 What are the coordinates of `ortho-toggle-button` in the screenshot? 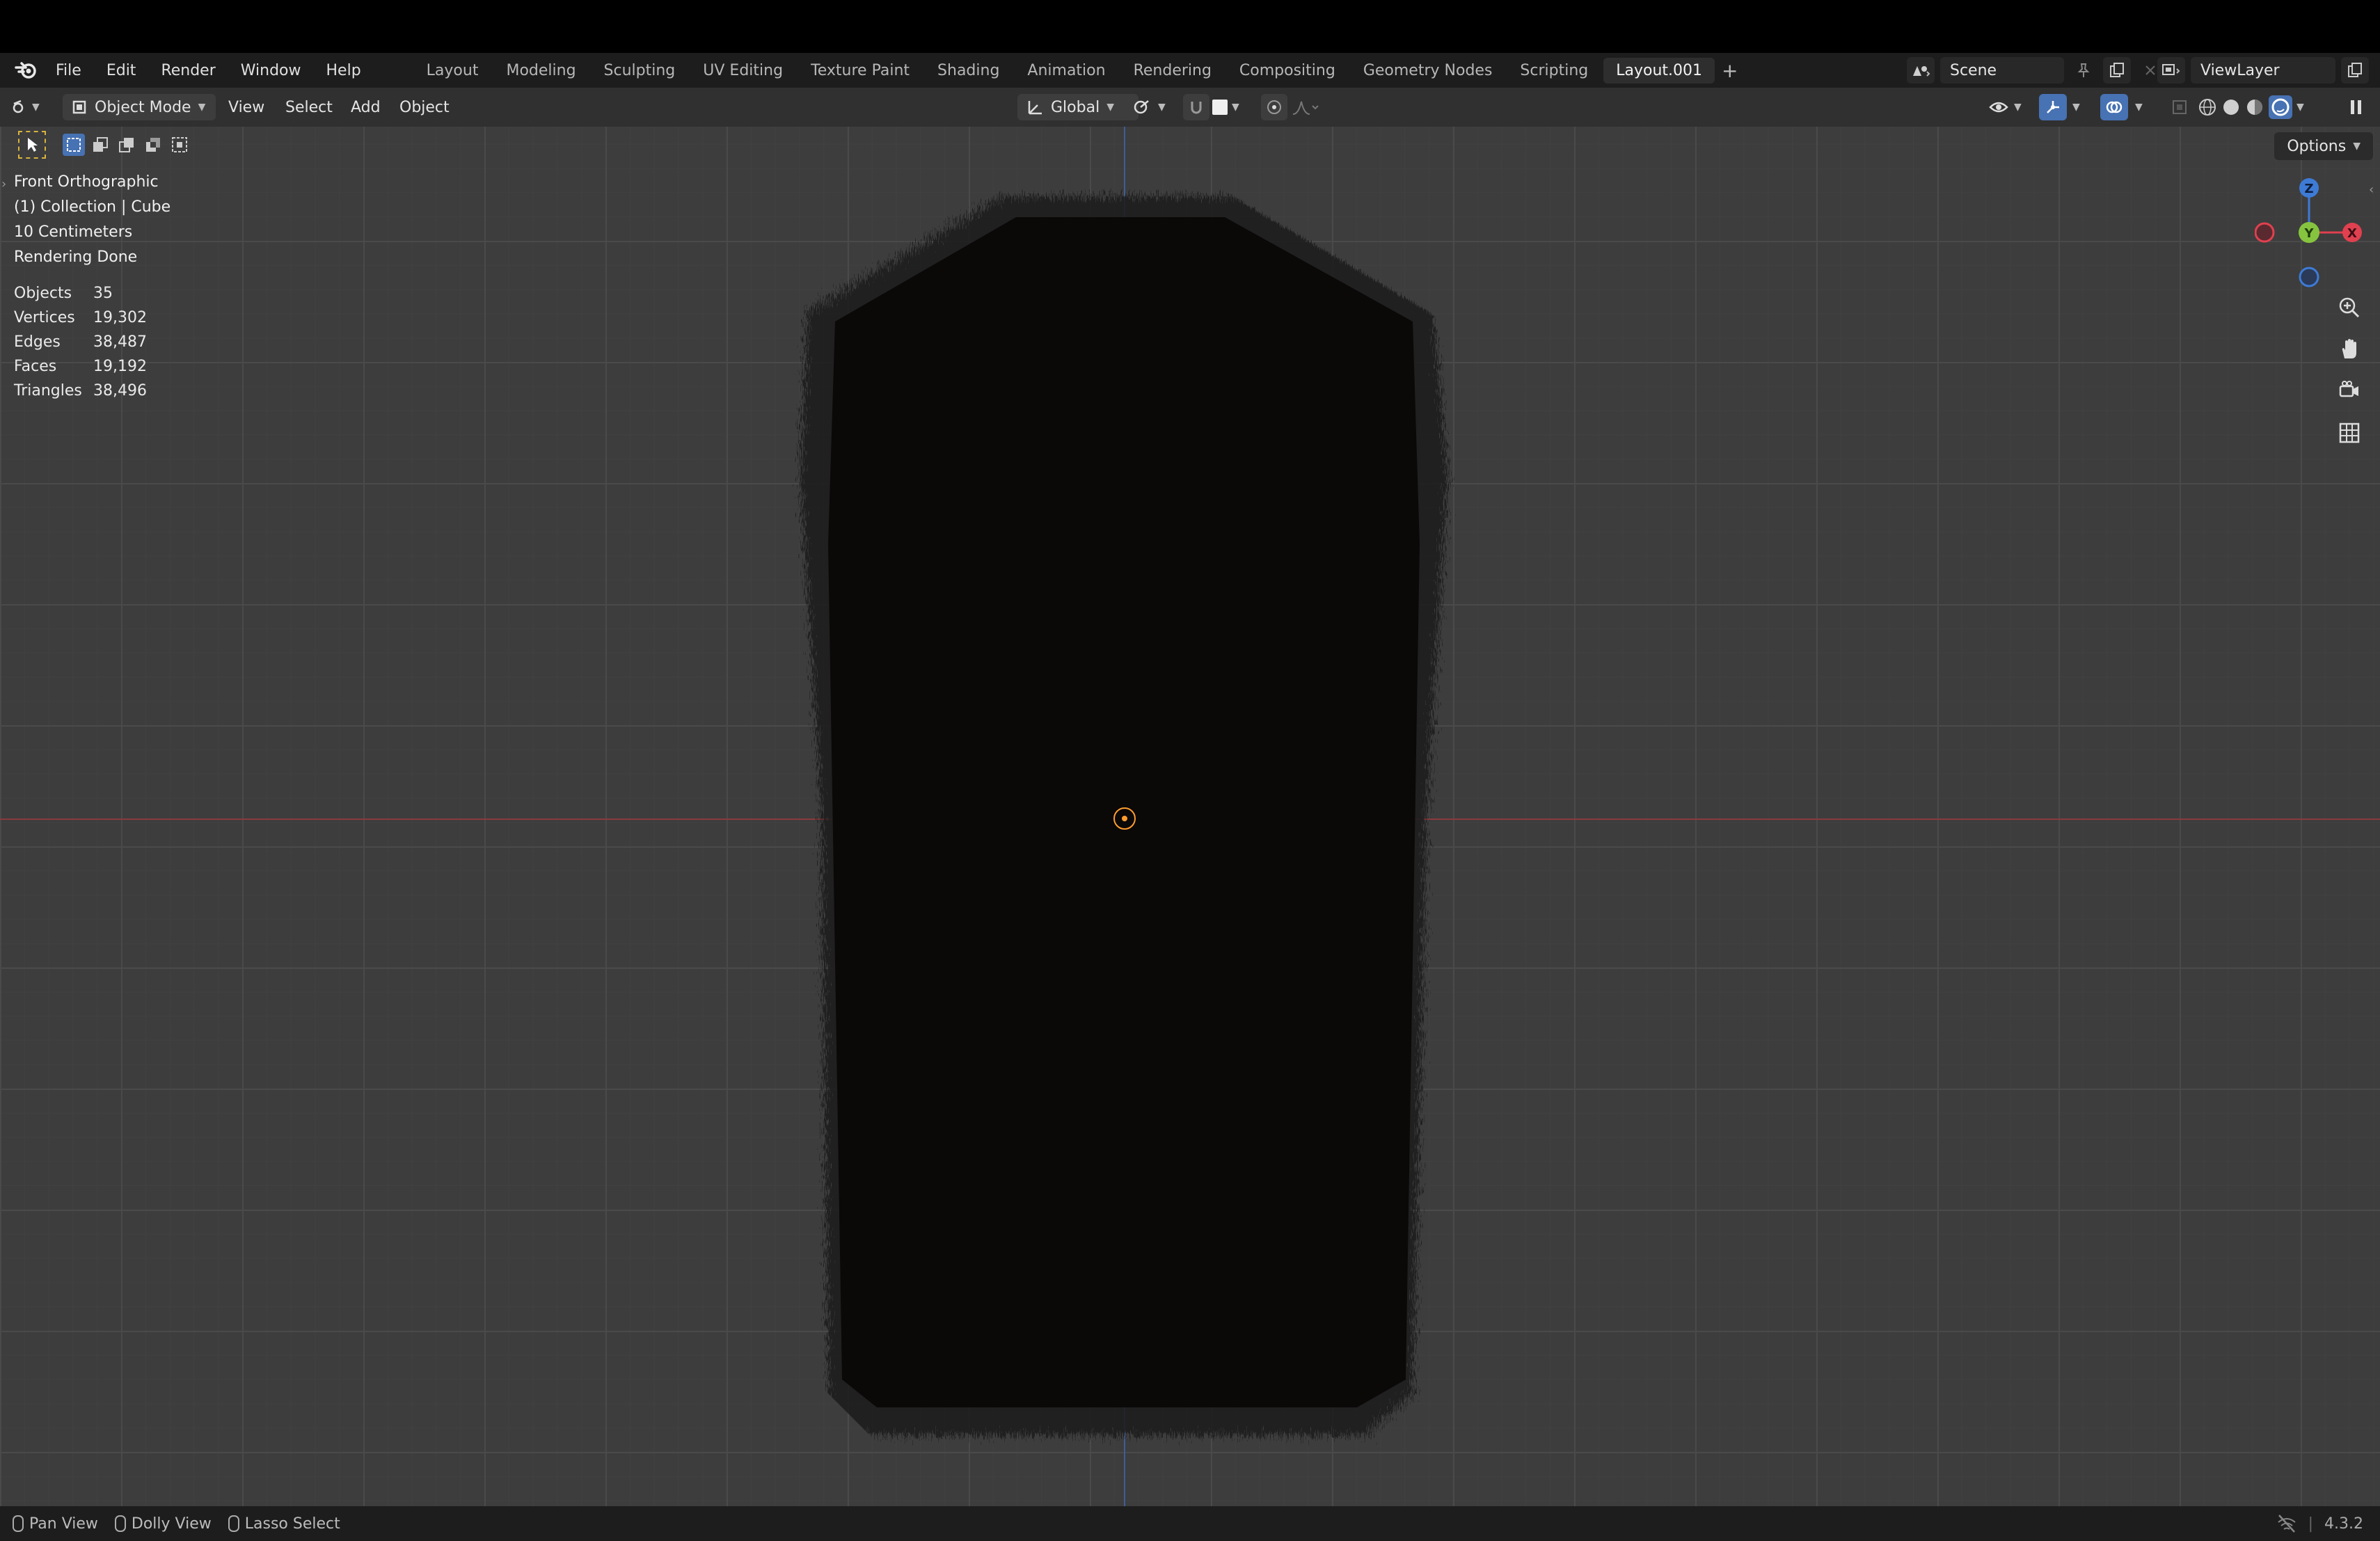 It's located at (2349, 433).